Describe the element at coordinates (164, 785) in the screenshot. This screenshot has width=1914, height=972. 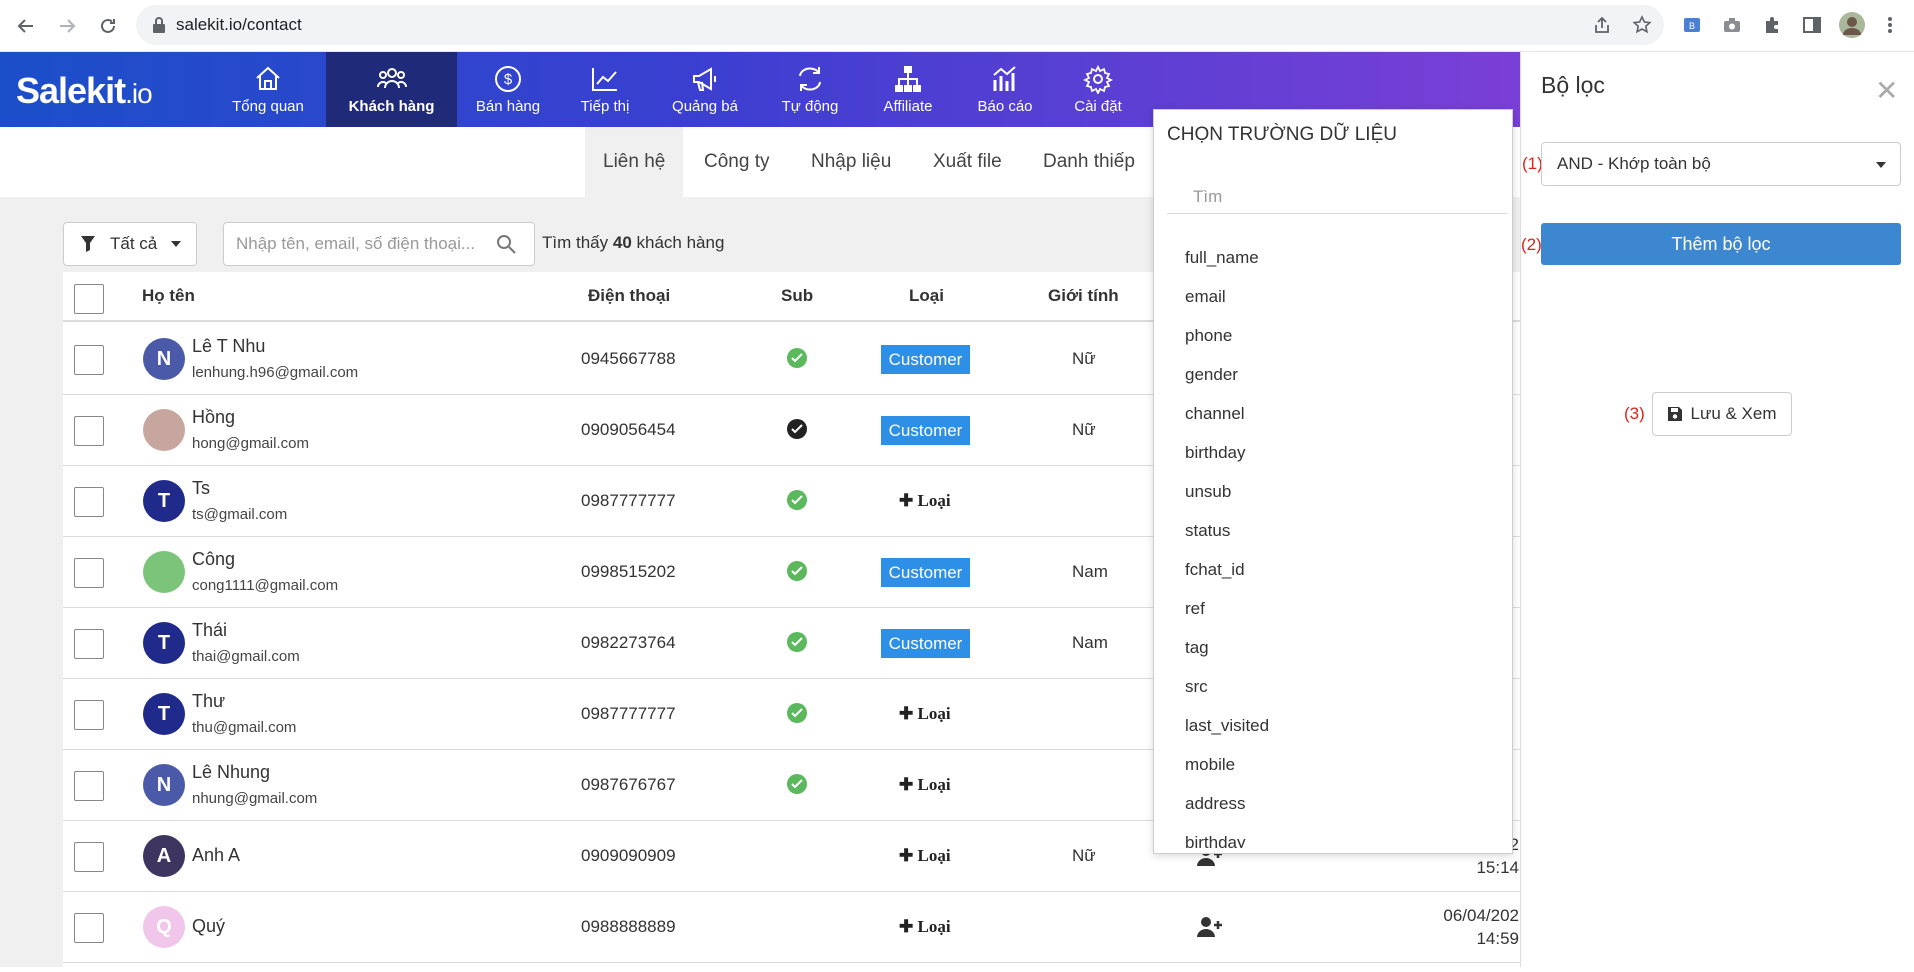
I see `avatar: N` at that location.